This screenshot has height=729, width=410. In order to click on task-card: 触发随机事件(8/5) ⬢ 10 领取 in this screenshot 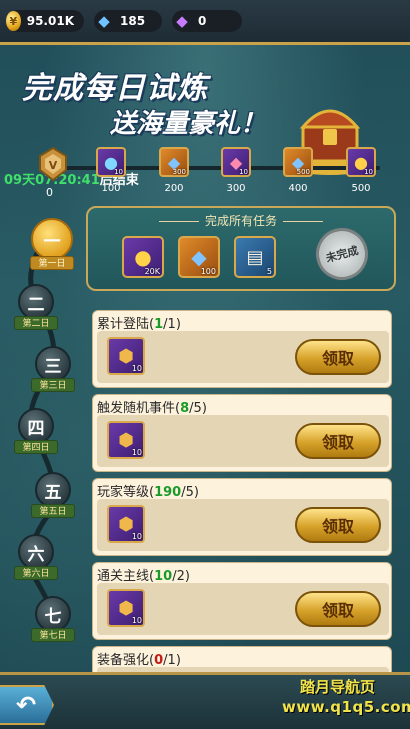, I will do `click(242, 433)`.